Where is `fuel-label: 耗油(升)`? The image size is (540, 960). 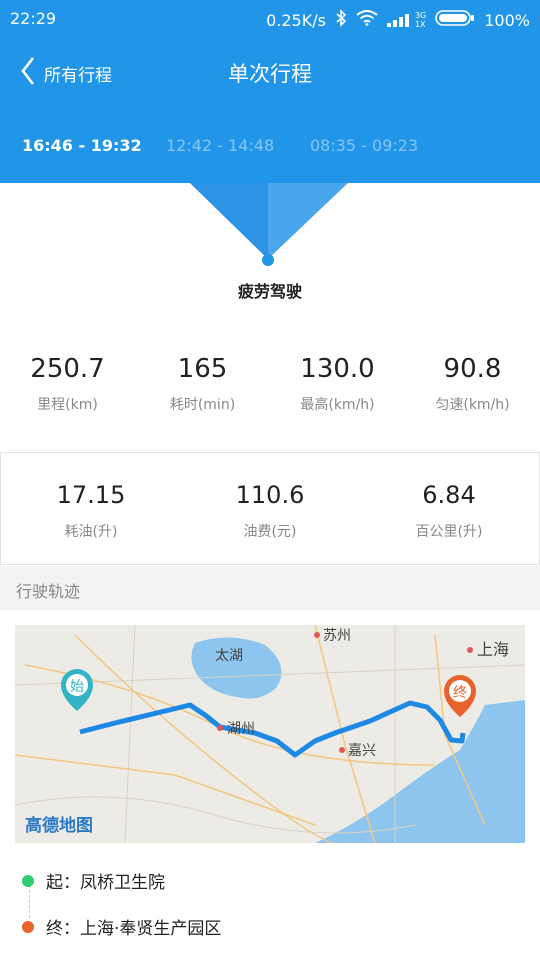 fuel-label: 耗油(升) is located at coordinates (91, 532).